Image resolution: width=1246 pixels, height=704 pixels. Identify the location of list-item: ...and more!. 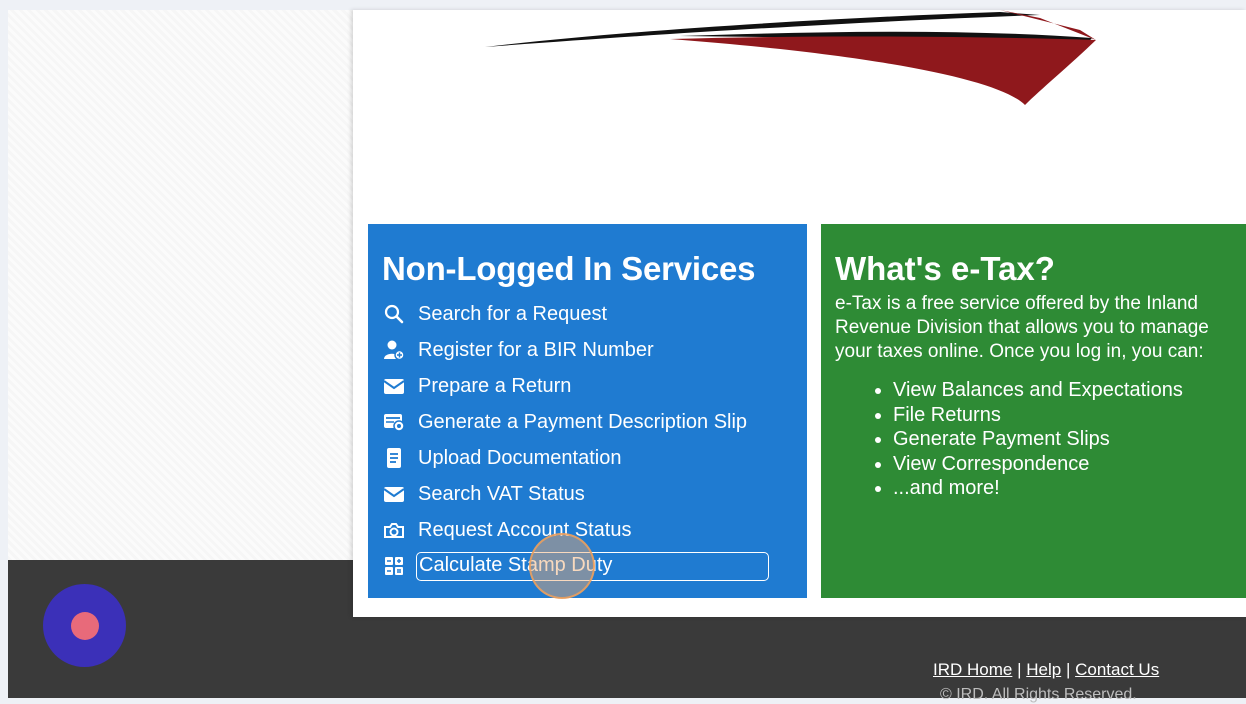
(1069, 488).